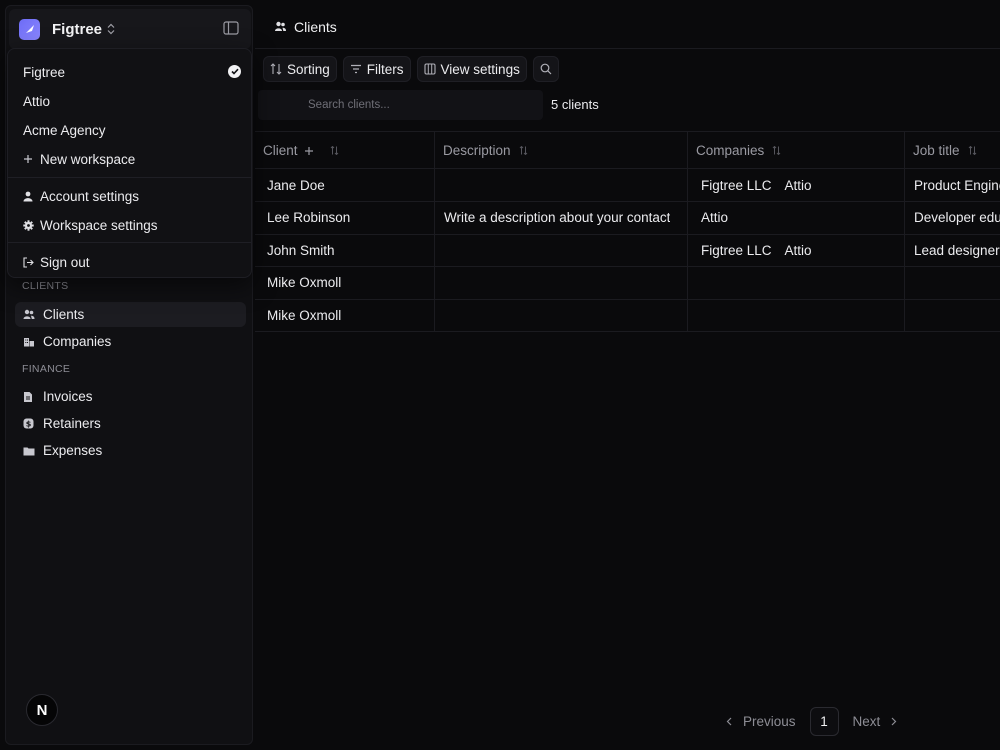 Image resolution: width=1000 pixels, height=750 pixels. What do you see at coordinates (627, 27) in the screenshot?
I see `page-header: Clients` at bounding box center [627, 27].